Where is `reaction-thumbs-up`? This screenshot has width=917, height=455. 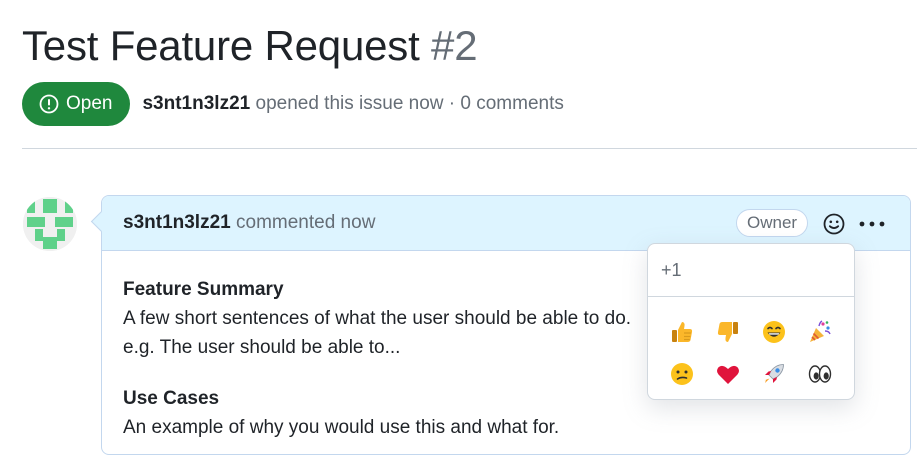
reaction-thumbs-up is located at coordinates (682, 332).